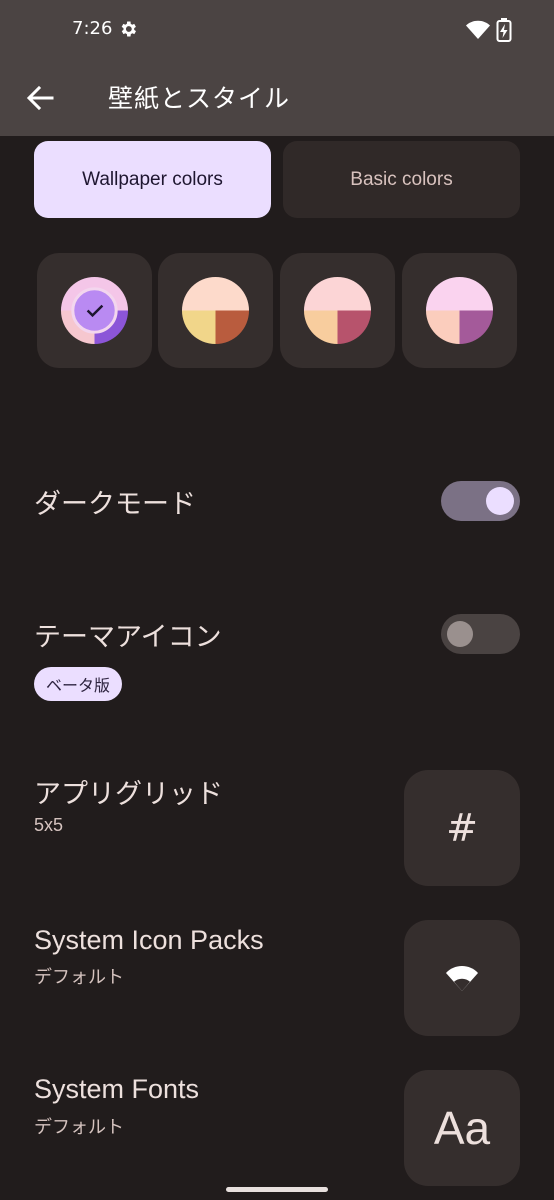  I want to click on icon-packs-preview, so click(462, 978).